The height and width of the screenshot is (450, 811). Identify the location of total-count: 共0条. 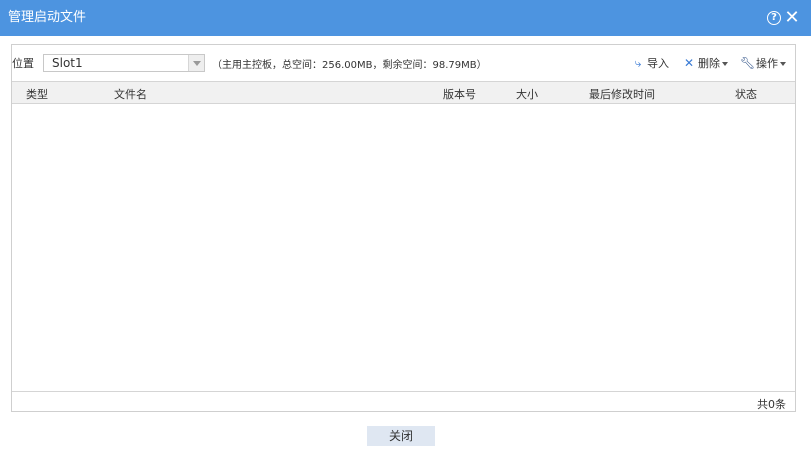
(771, 404).